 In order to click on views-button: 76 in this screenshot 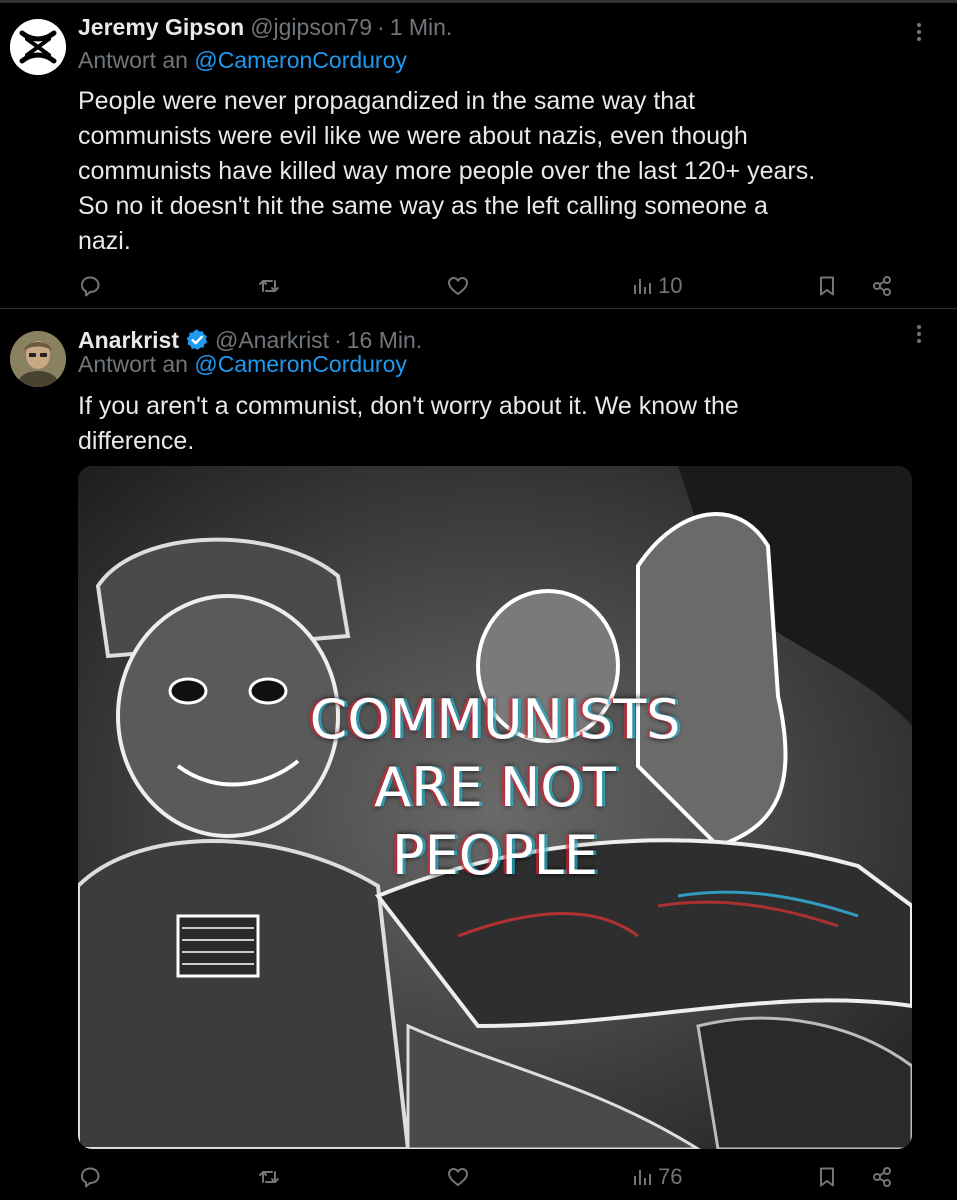, I will do `click(657, 1177)`.